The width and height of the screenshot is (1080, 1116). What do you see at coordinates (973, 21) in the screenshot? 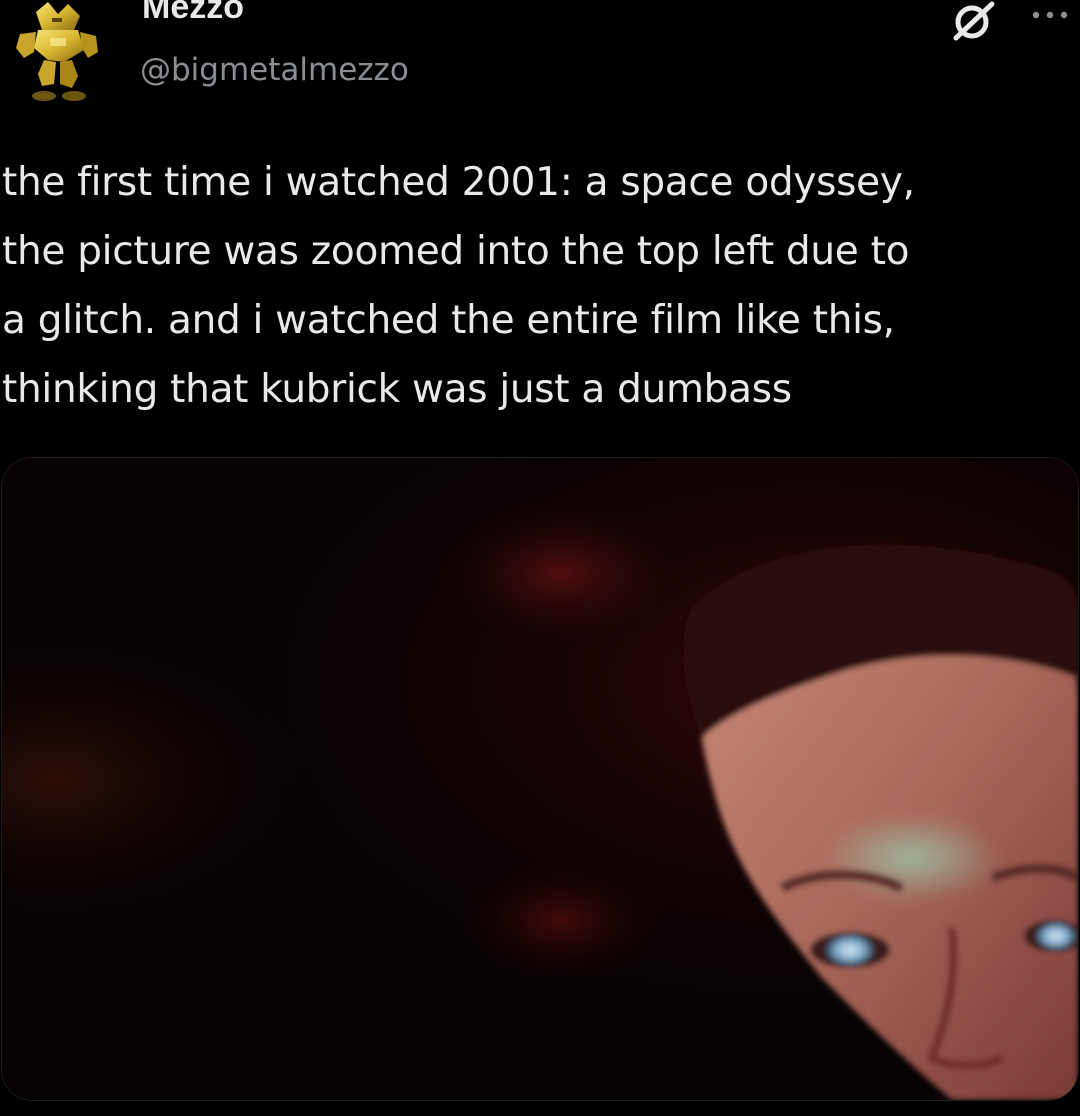
I see `grok-icon` at bounding box center [973, 21].